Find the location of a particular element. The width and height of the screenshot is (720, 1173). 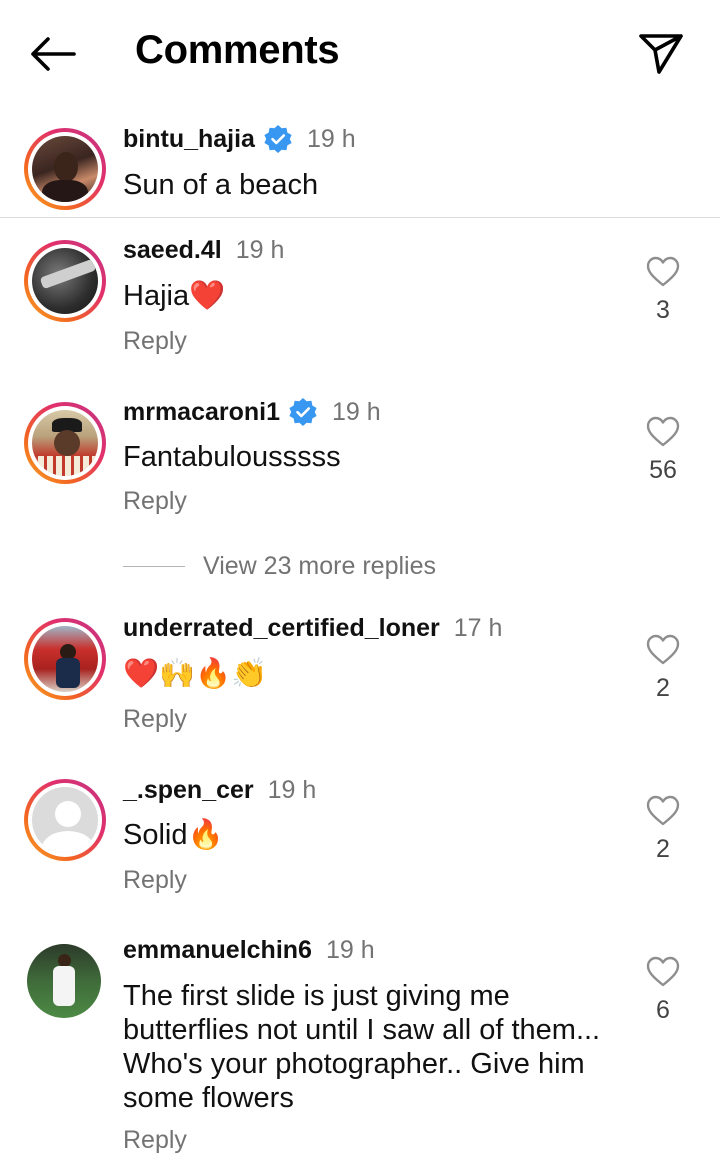

caption-username: bintu_hajia is located at coordinates (189, 139).